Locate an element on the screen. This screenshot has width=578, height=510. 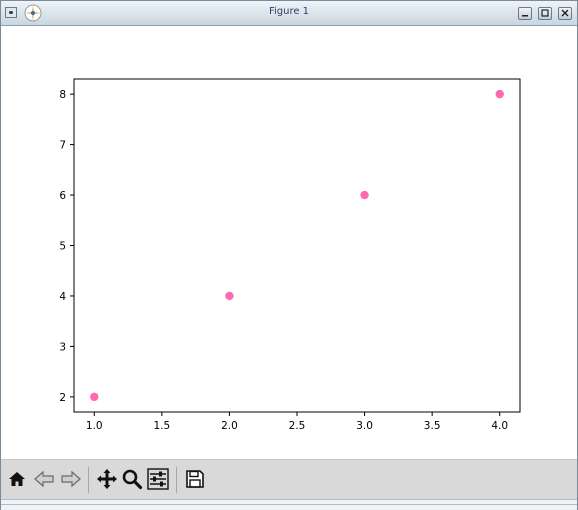
x-tick-label: 4.0 is located at coordinates (499, 426).